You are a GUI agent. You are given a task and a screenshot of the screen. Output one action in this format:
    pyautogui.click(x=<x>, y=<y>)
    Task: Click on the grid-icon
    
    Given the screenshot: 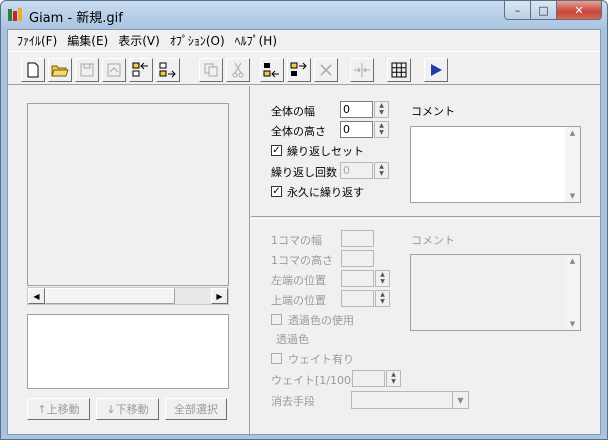 What is the action you would take?
    pyautogui.click(x=399, y=70)
    